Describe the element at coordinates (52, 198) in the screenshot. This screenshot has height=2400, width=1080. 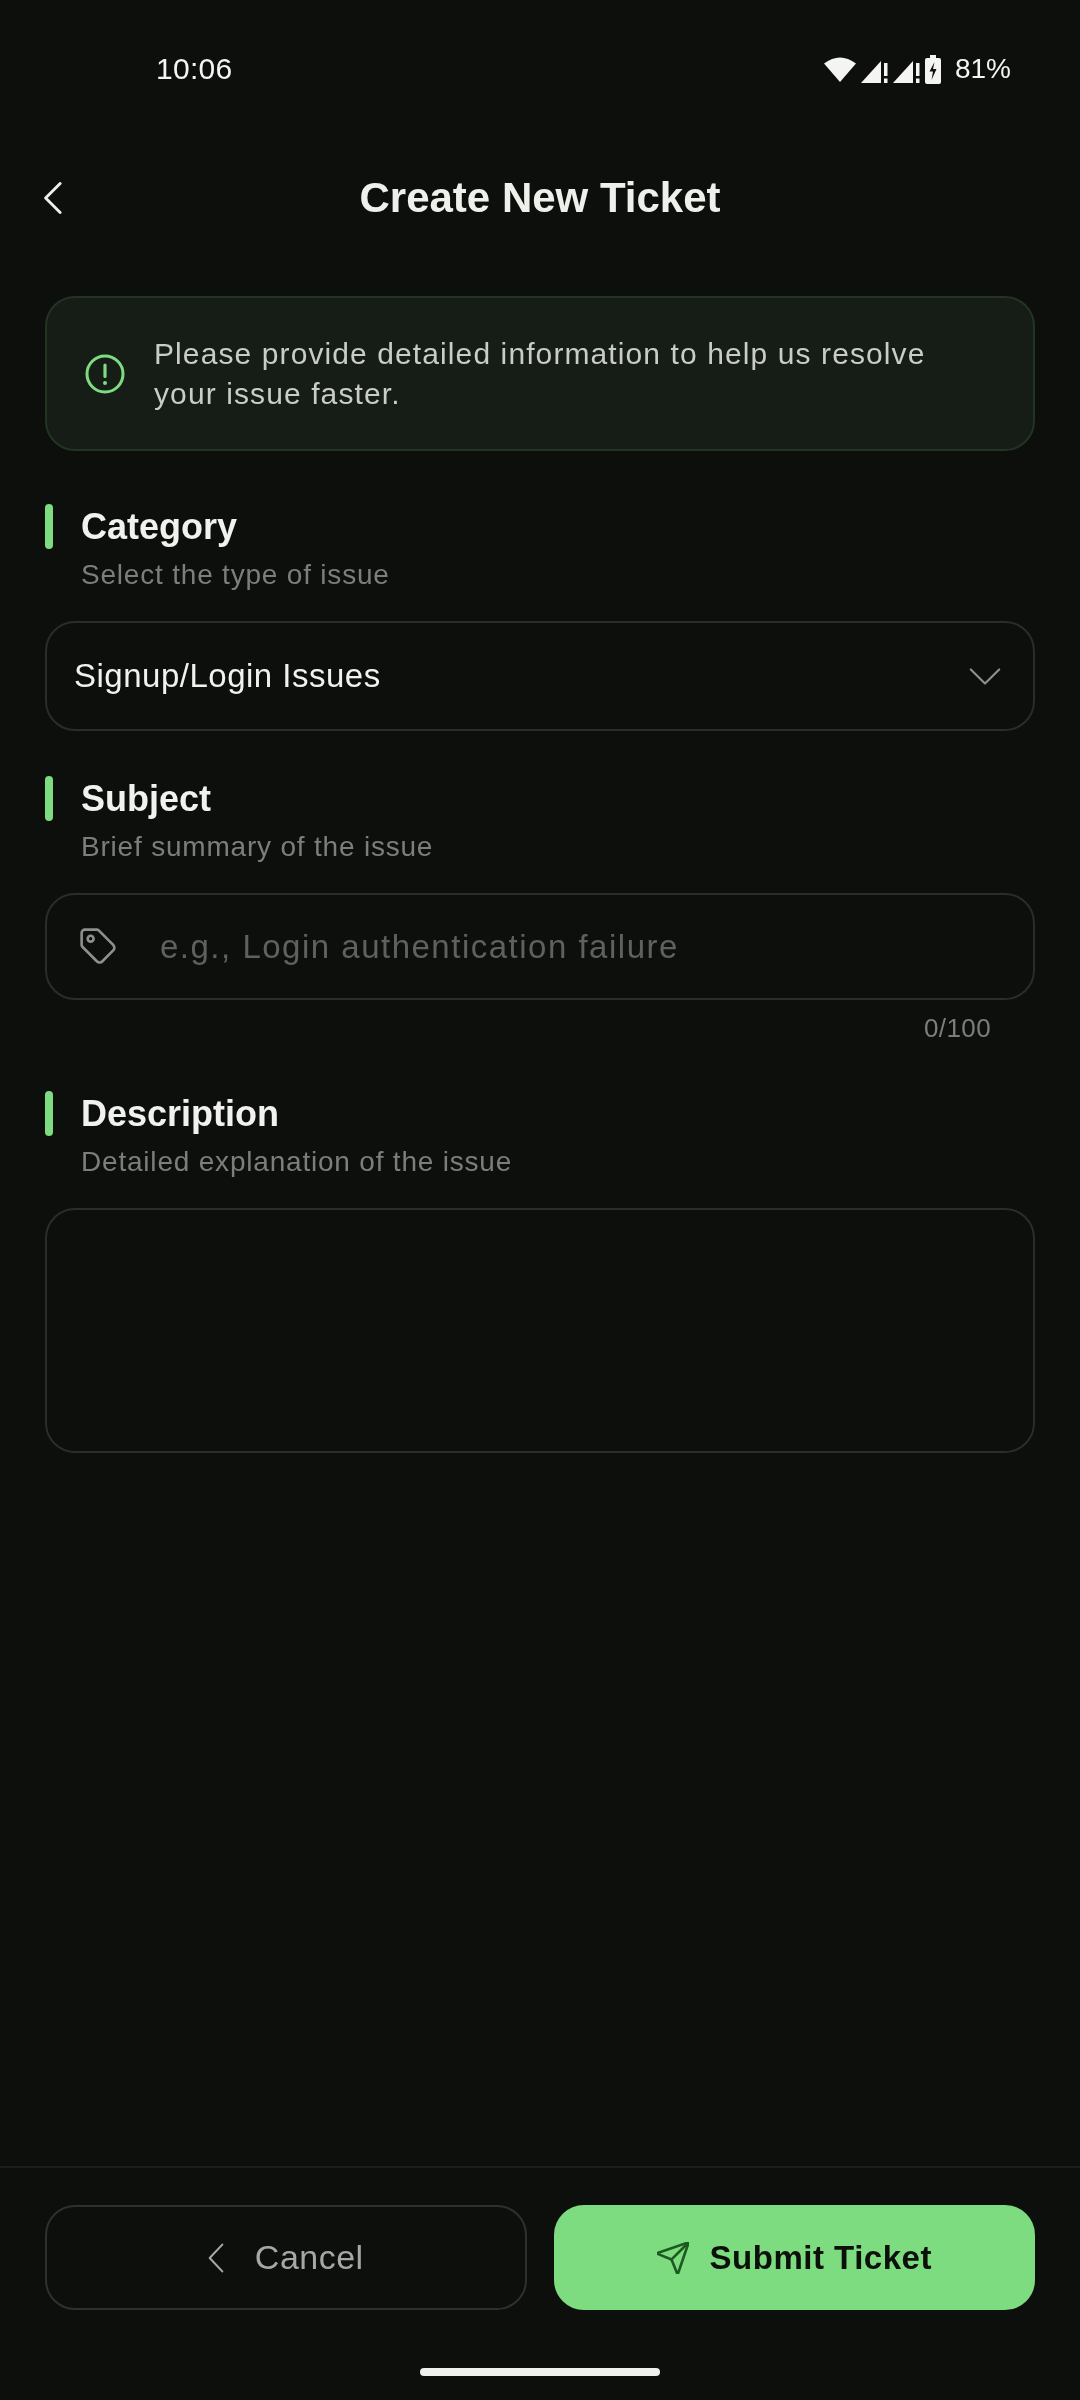
I see `back-icon` at that location.